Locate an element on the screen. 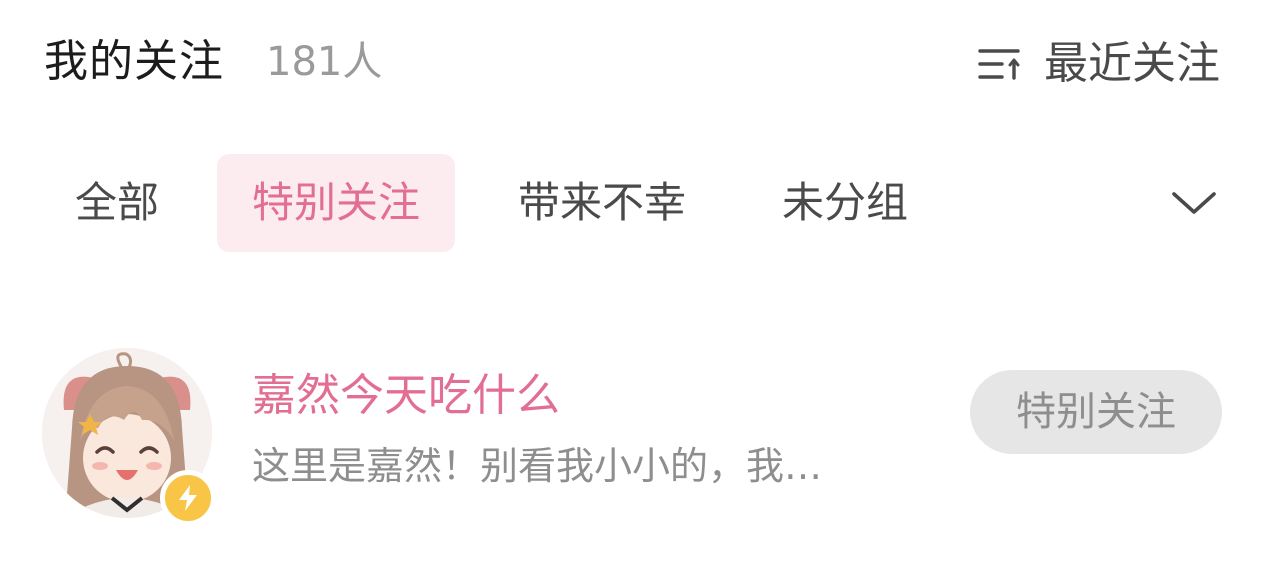  sort-label: 最近关注 is located at coordinates (1132, 63).